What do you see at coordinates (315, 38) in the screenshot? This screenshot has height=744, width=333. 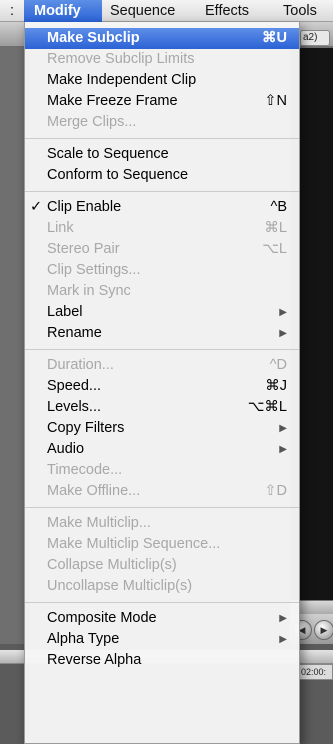 I see `background-tab: a2)` at bounding box center [315, 38].